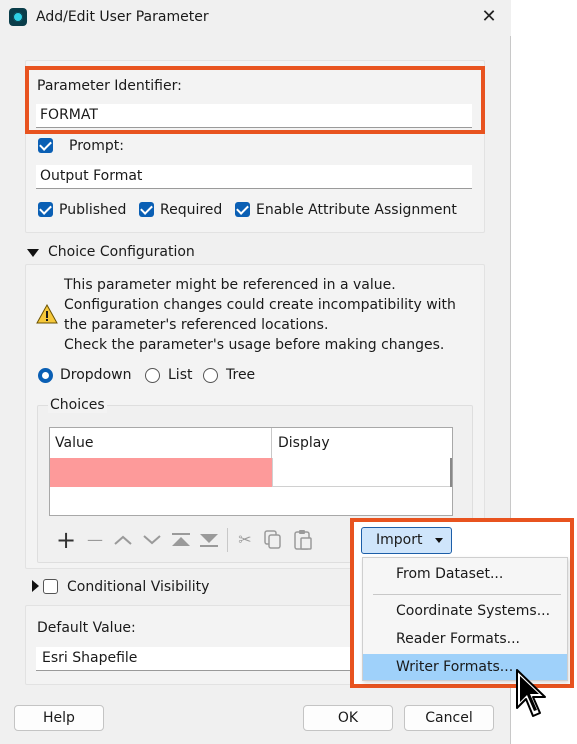 The width and height of the screenshot is (577, 744). I want to click on add-icon: +, so click(66, 540).